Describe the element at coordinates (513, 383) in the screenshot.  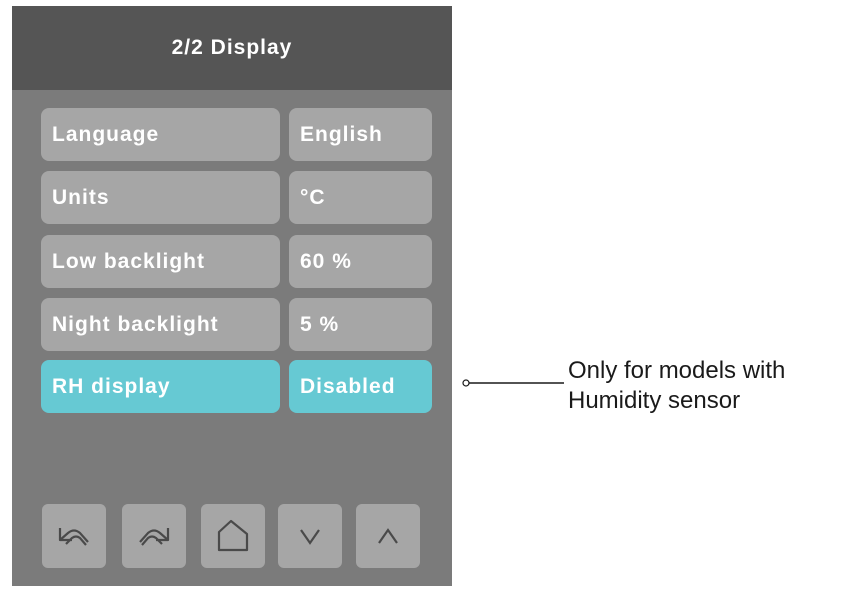
I see `callout-connector` at that location.